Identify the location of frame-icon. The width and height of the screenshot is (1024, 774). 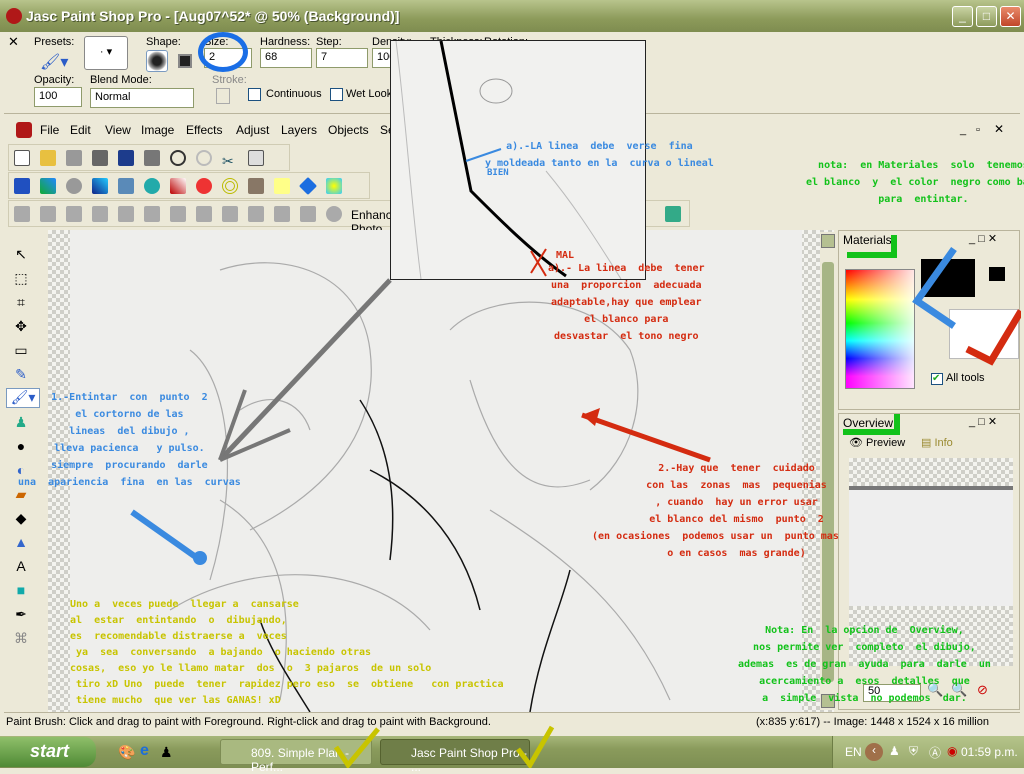
(230, 214).